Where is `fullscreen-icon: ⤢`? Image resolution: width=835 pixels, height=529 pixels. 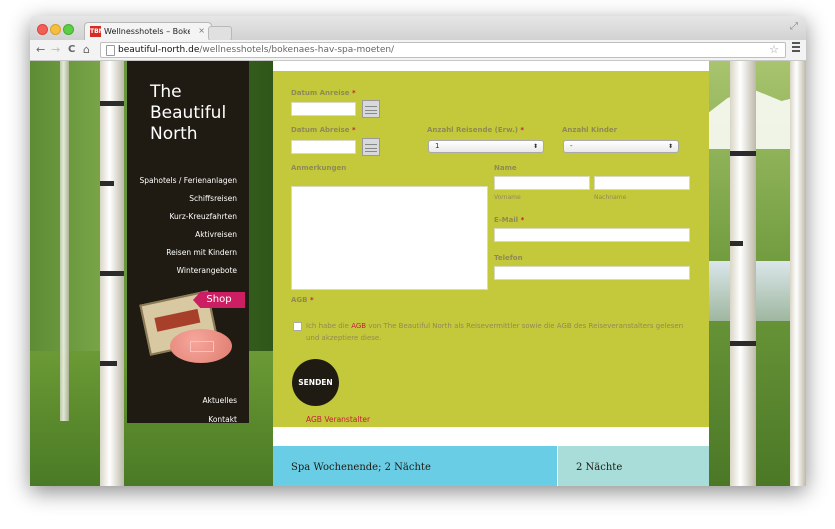 fullscreen-icon: ⤢ is located at coordinates (794, 26).